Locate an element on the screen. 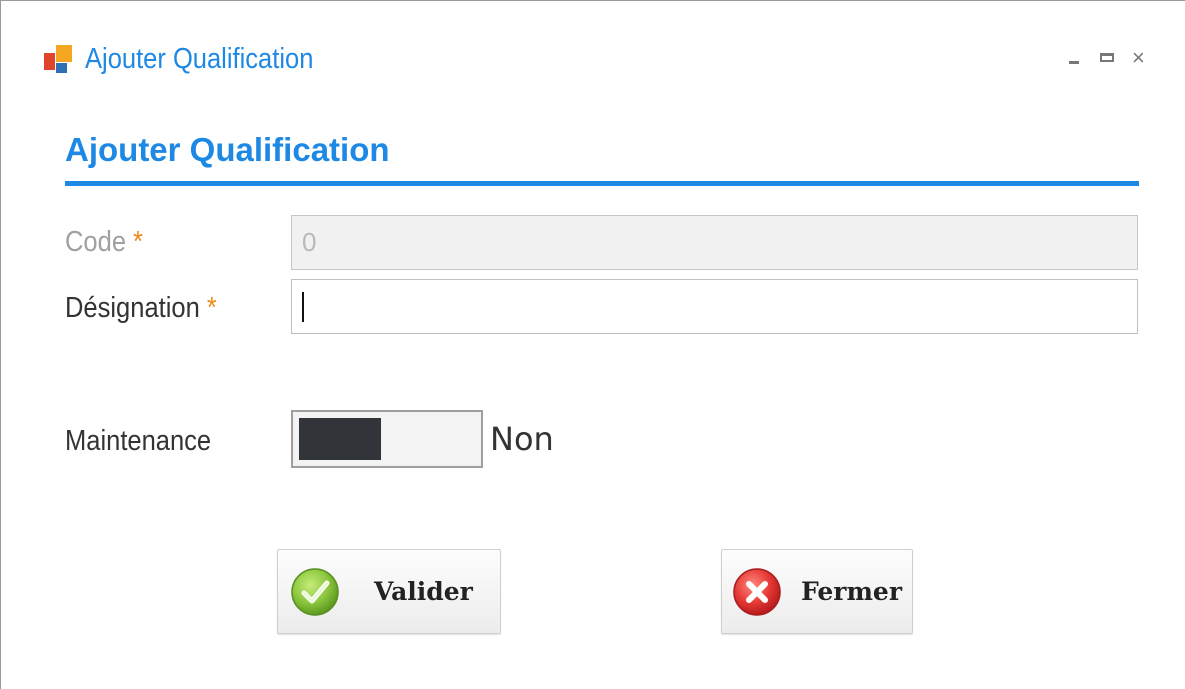 The image size is (1185, 689). app-logo-icon is located at coordinates (60, 61).